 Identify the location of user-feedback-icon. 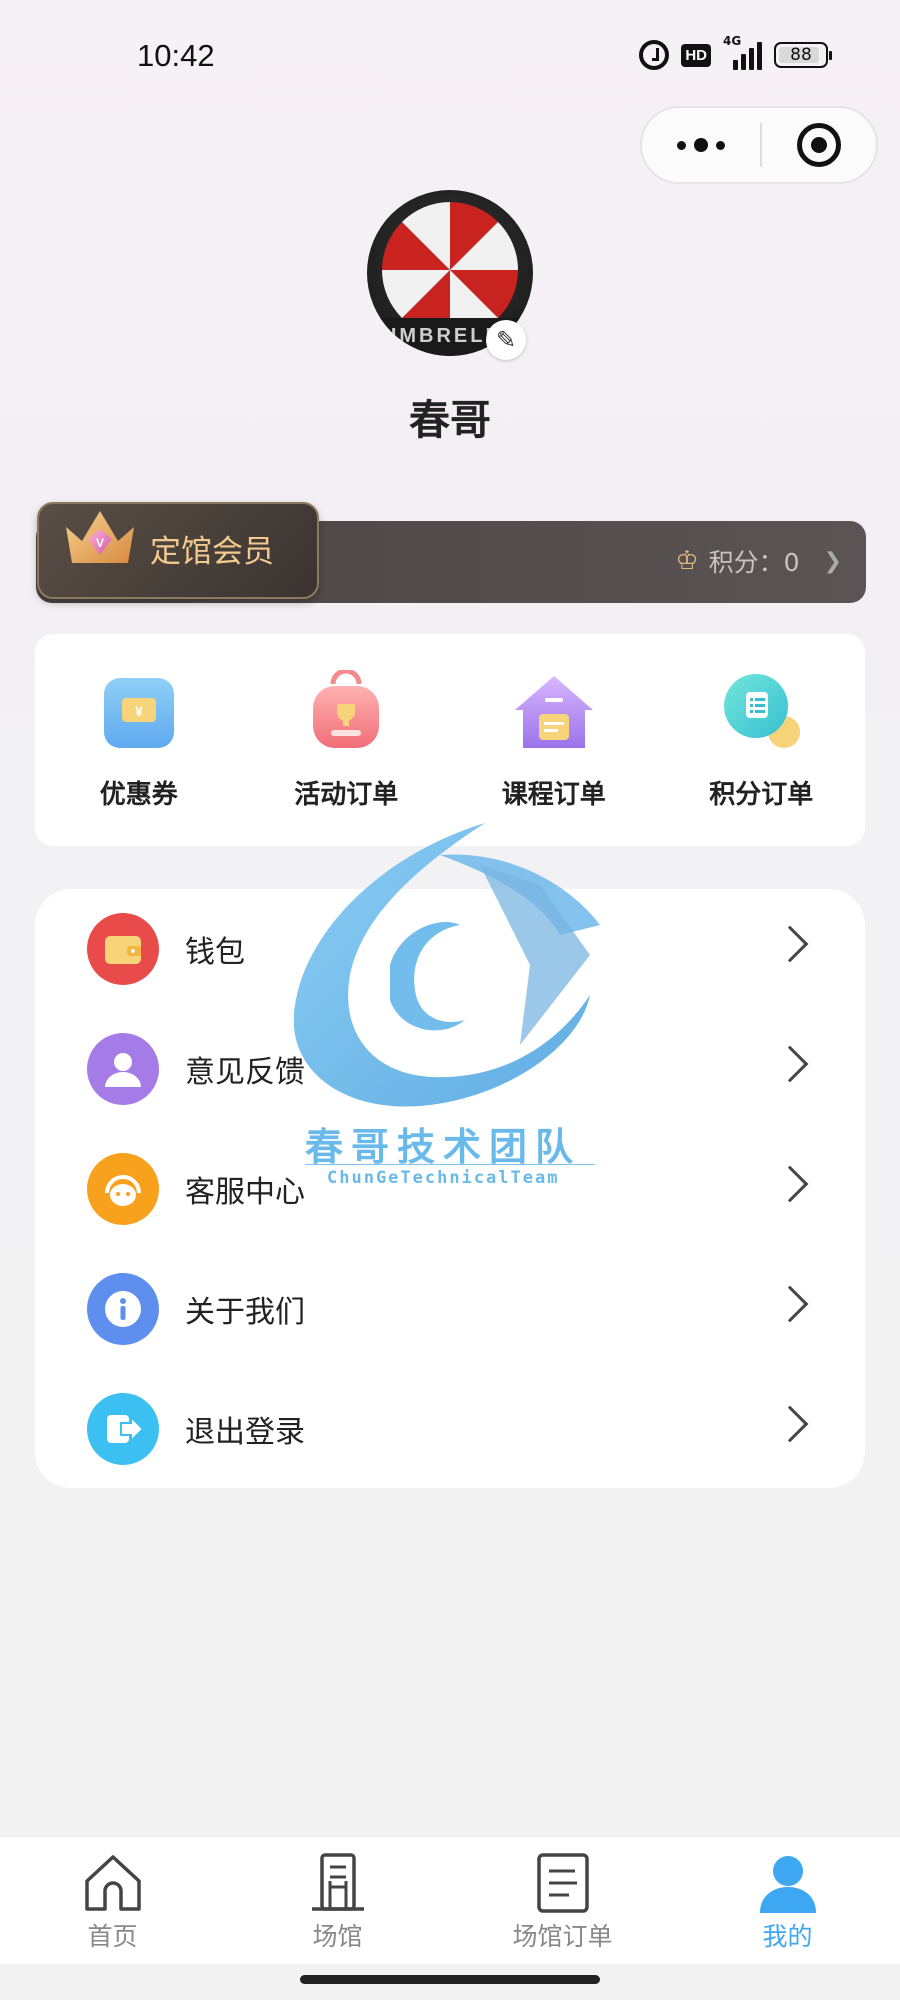
(123, 1069).